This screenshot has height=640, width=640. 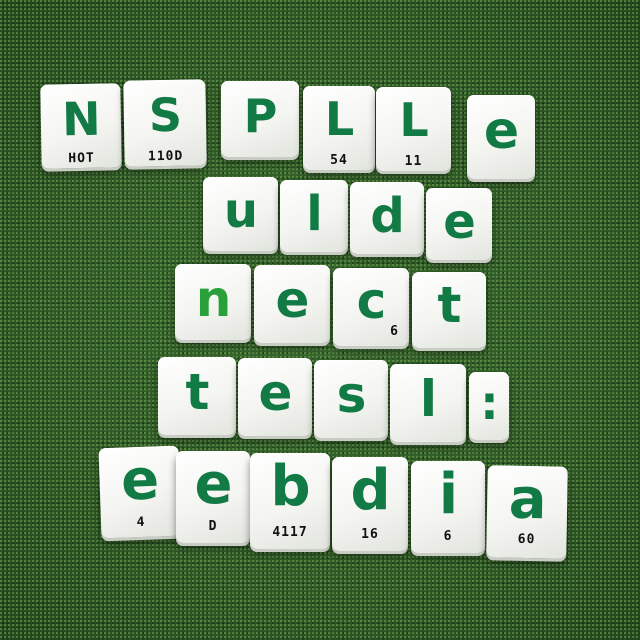 I want to click on tile-r5-b: b 4117, so click(x=290, y=501).